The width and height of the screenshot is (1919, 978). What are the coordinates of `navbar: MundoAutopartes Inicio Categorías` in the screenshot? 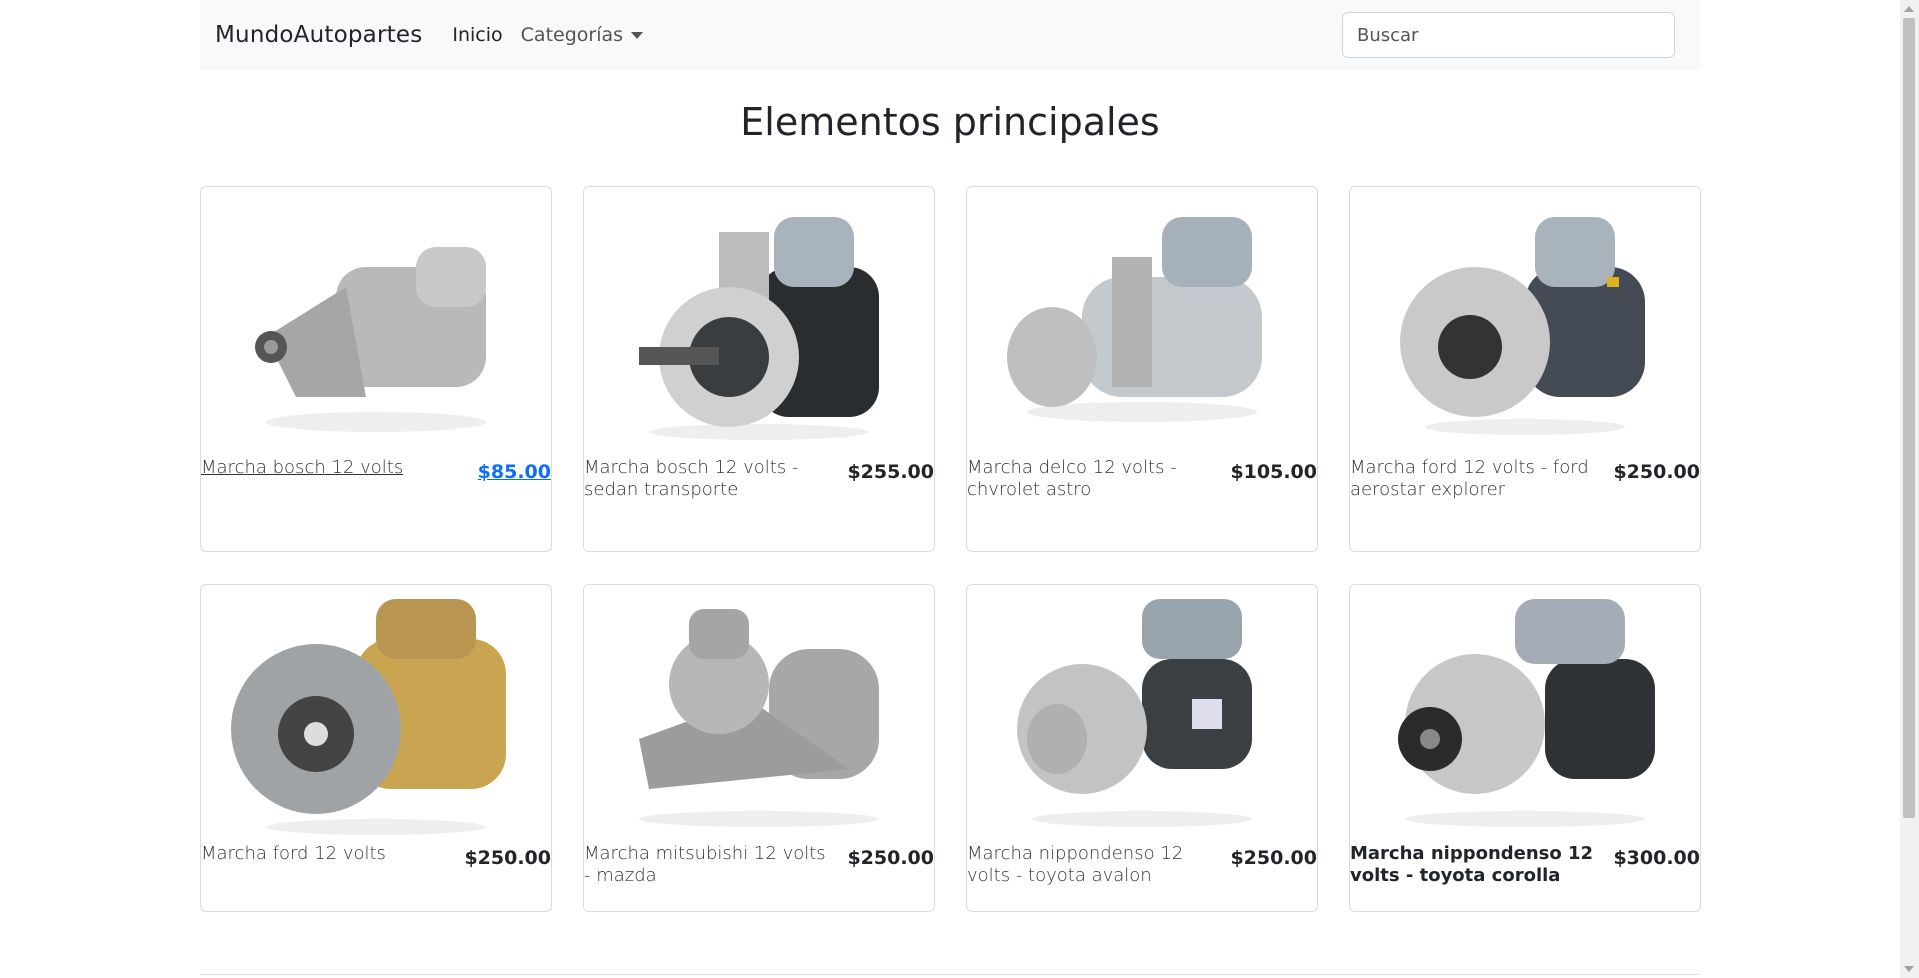 It's located at (950, 35).